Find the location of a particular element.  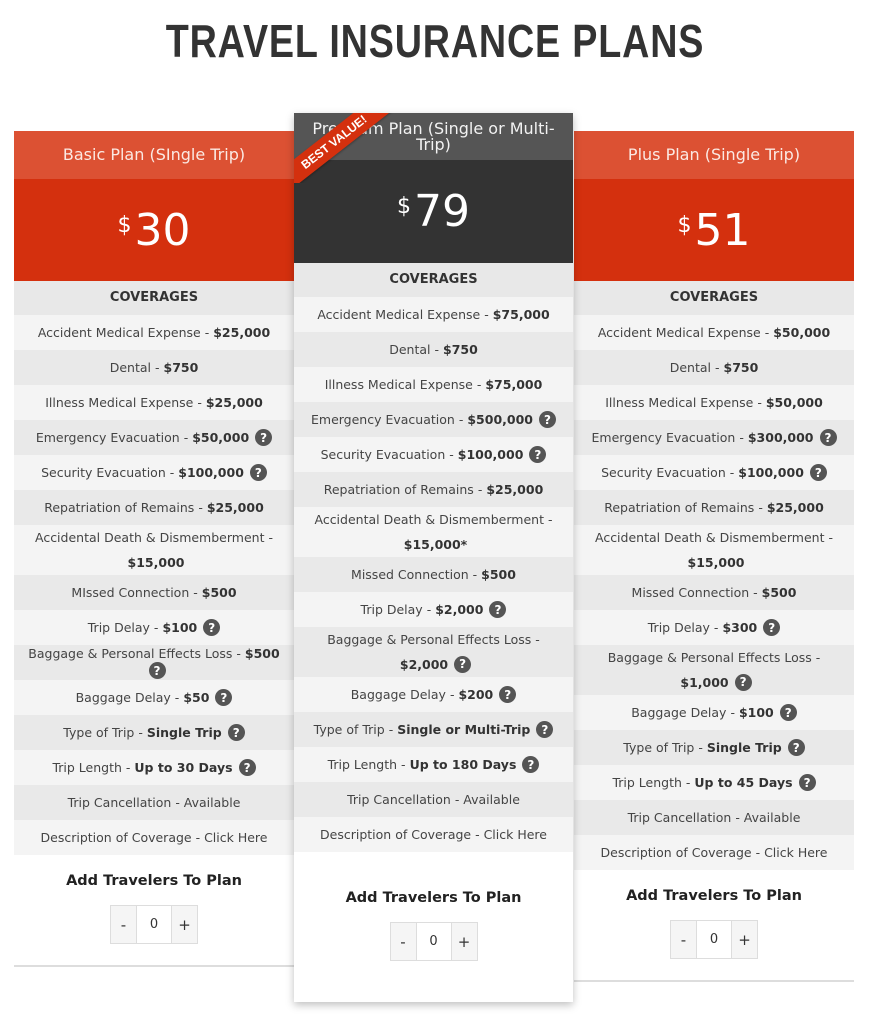

coverage-row: Baggage & Personal Effects Loss - $500? is located at coordinates (154, 662).